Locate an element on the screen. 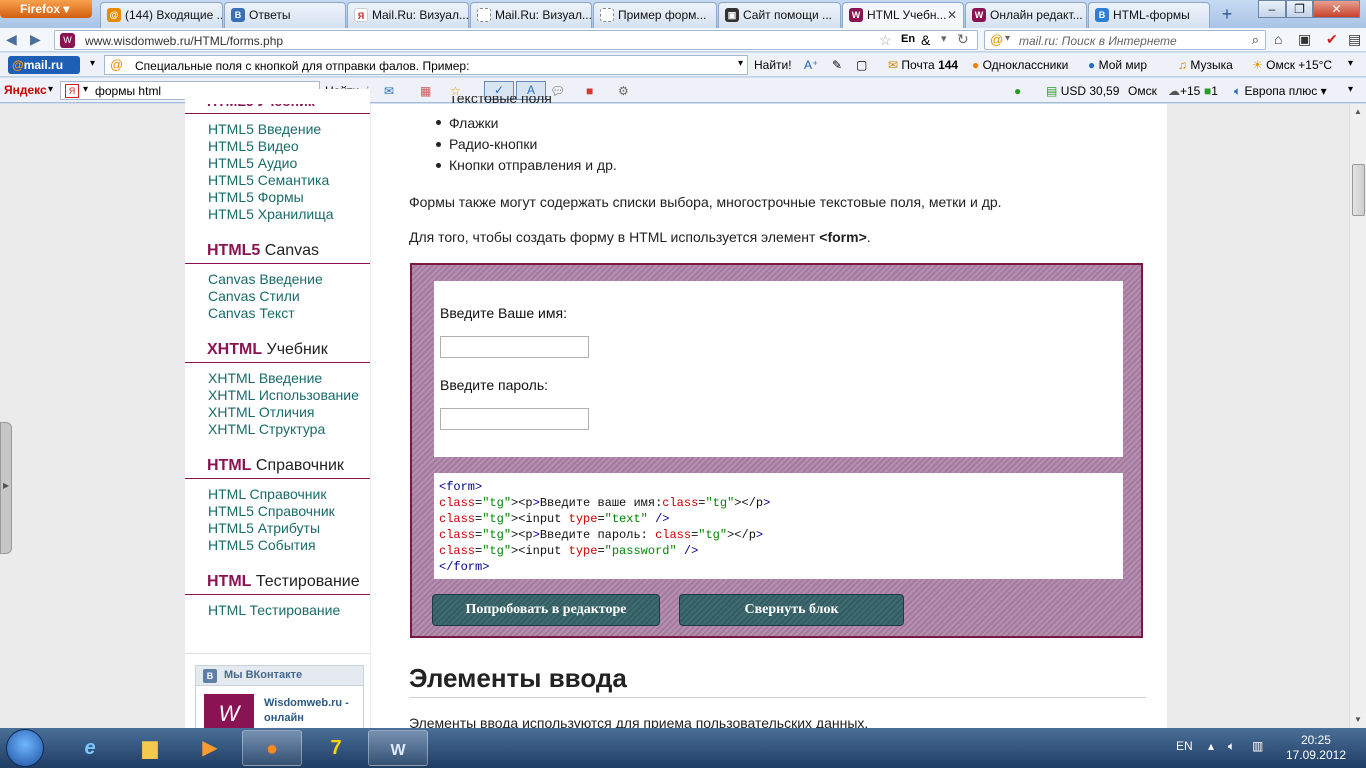  radio-label: Европа плюс is located at coordinates (1281, 91).